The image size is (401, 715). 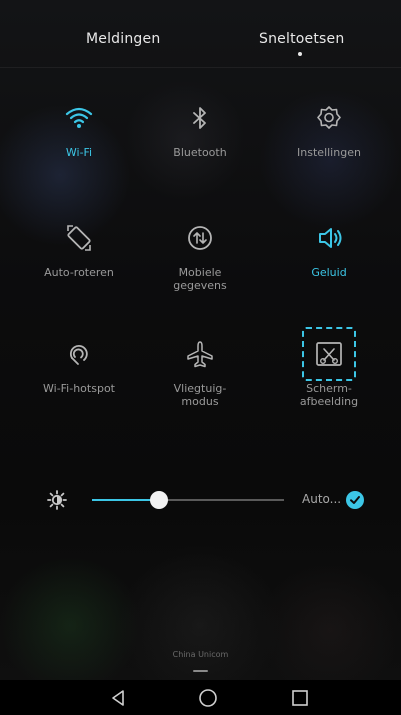 What do you see at coordinates (79, 367) in the screenshot?
I see `toggle-hotspot: Wi-Fi-hotspot` at bounding box center [79, 367].